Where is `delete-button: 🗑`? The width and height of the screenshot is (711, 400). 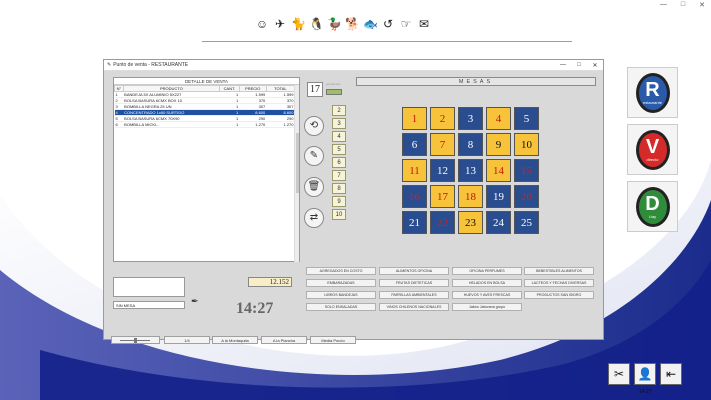 delete-button: 🗑 is located at coordinates (314, 187).